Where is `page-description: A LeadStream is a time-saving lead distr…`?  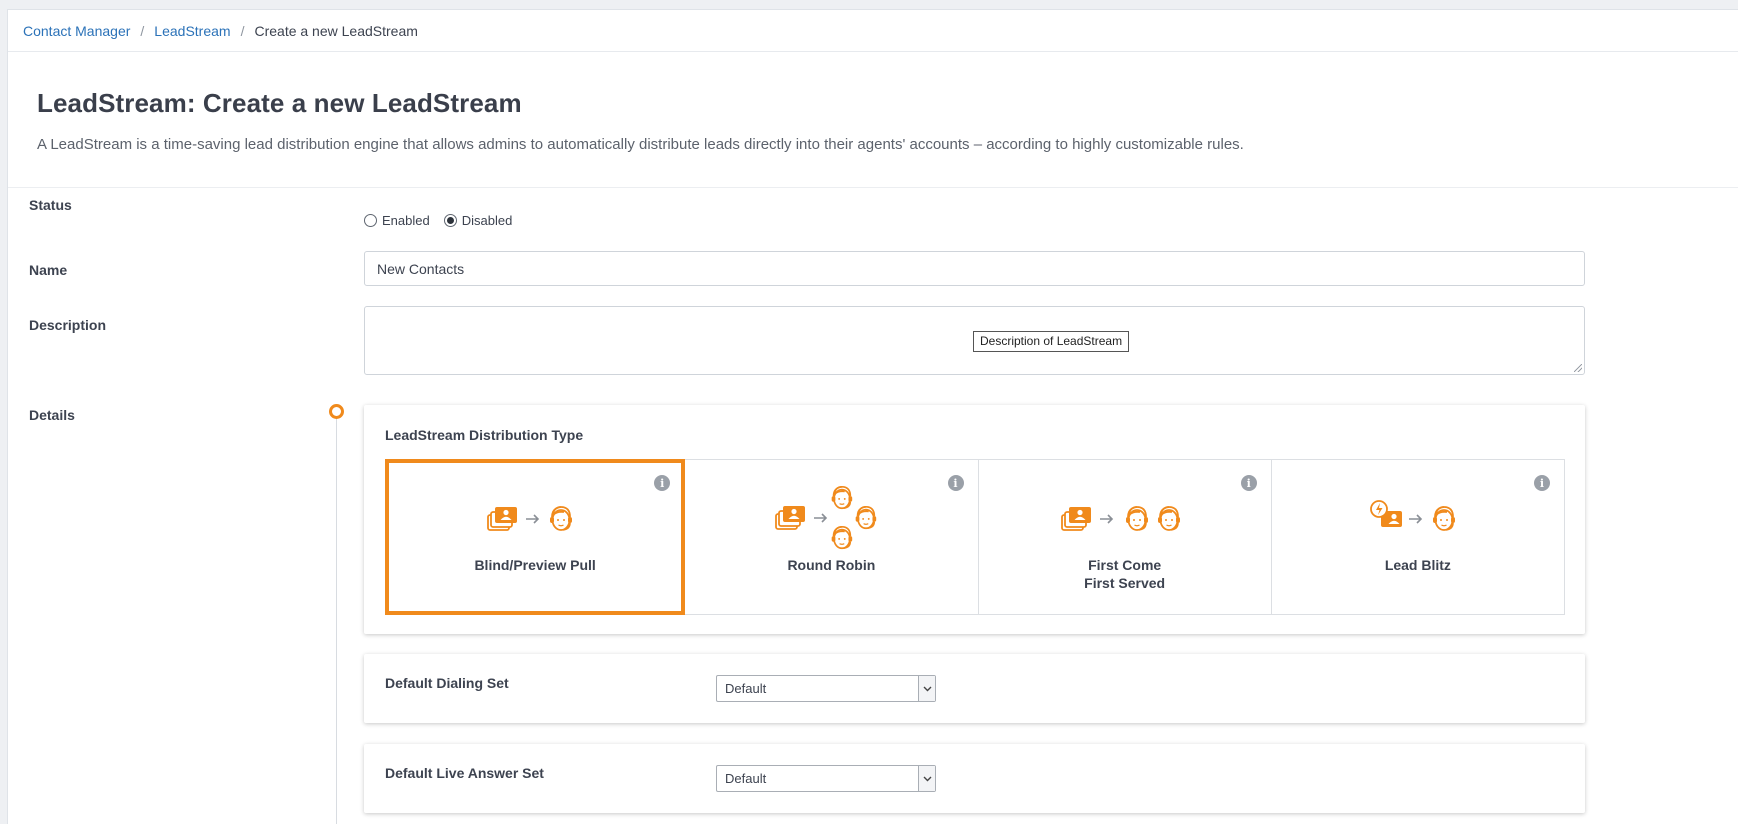 page-description: A LeadStream is a time-saving lead distr… is located at coordinates (640, 144).